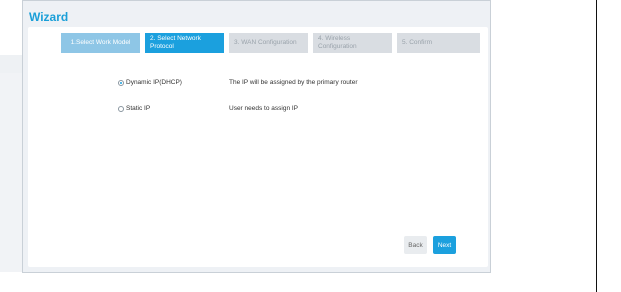 The width and height of the screenshot is (621, 292). I want to click on static-ip-radio, so click(121, 108).